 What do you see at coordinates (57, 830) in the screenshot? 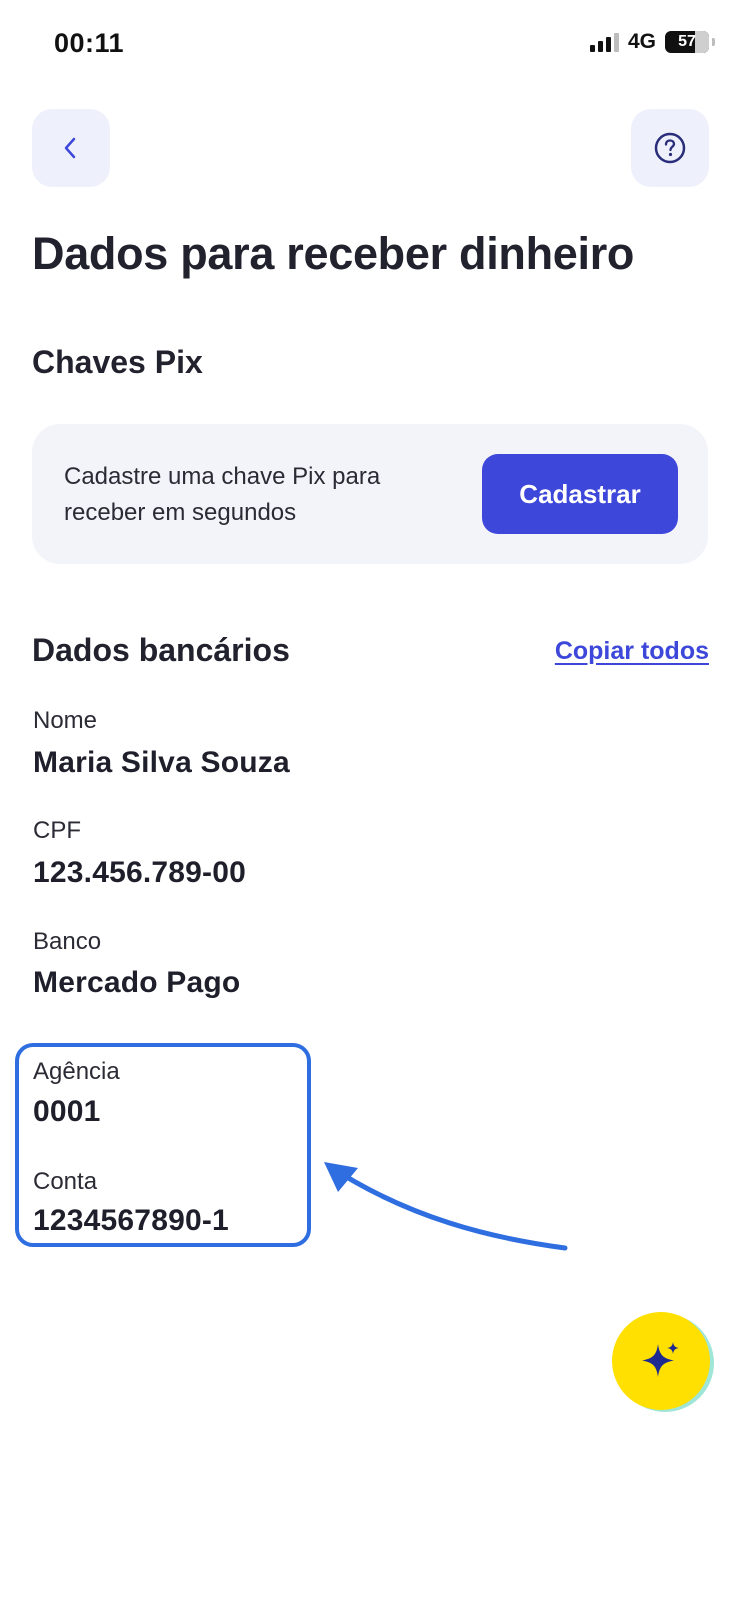
I see `field-label-cpf: CPF` at bounding box center [57, 830].